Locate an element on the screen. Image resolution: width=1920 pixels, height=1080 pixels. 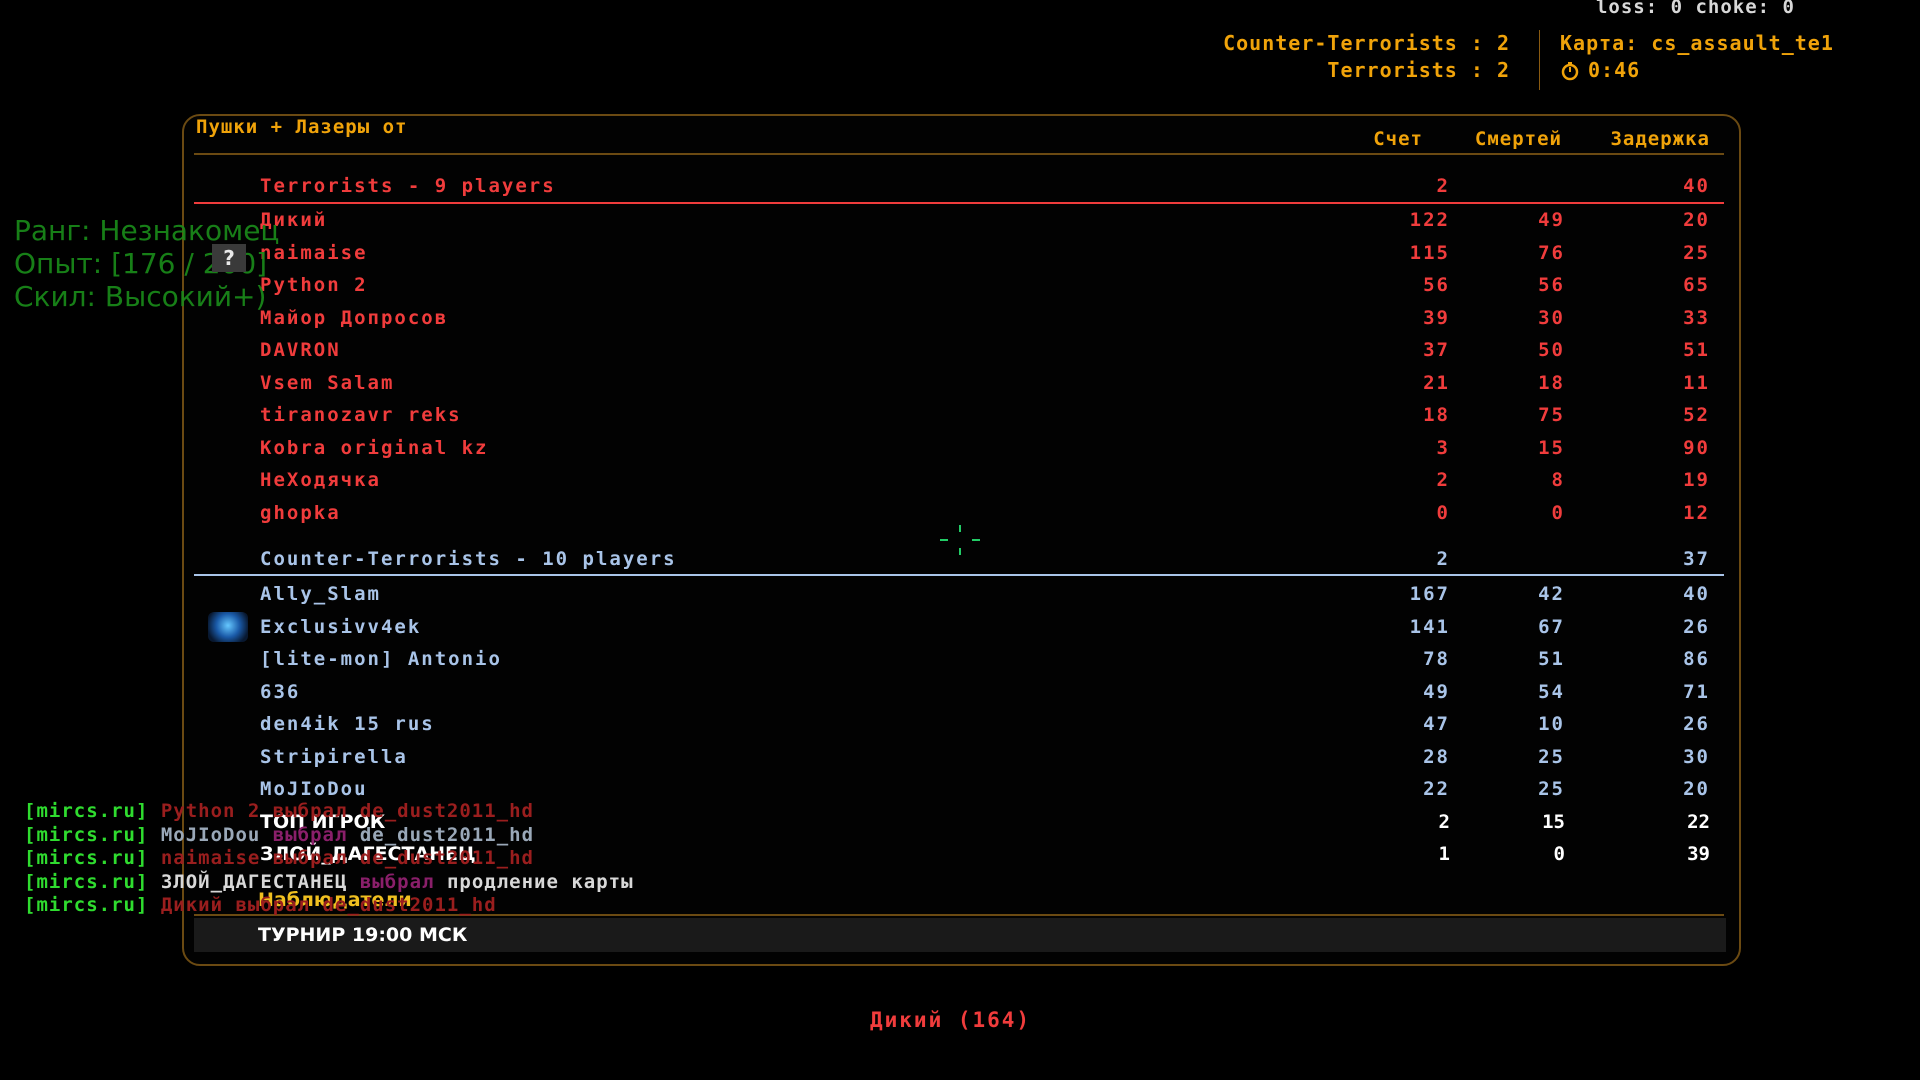
player-score: 0 is located at coordinates (1443, 512).